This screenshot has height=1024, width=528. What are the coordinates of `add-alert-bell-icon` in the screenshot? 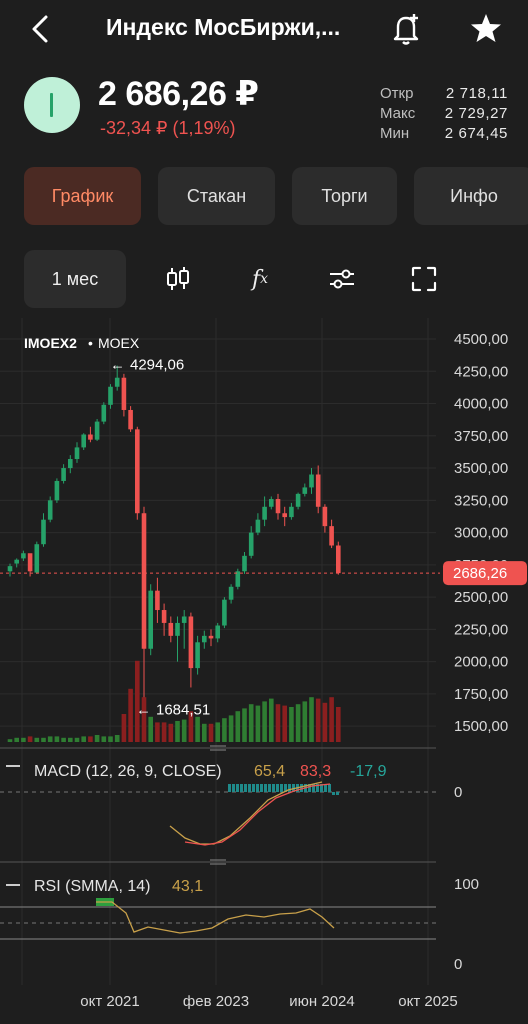 It's located at (406, 29).